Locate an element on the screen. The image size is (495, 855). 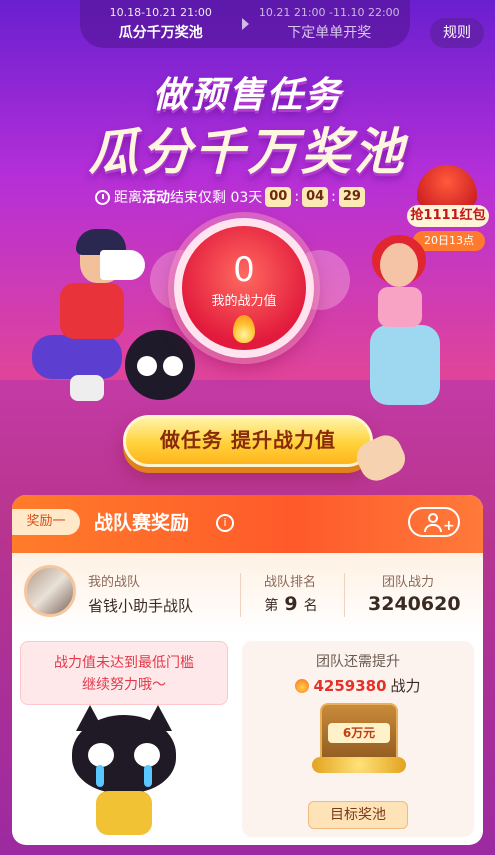
countdown-minutes: 04 is located at coordinates (315, 197).